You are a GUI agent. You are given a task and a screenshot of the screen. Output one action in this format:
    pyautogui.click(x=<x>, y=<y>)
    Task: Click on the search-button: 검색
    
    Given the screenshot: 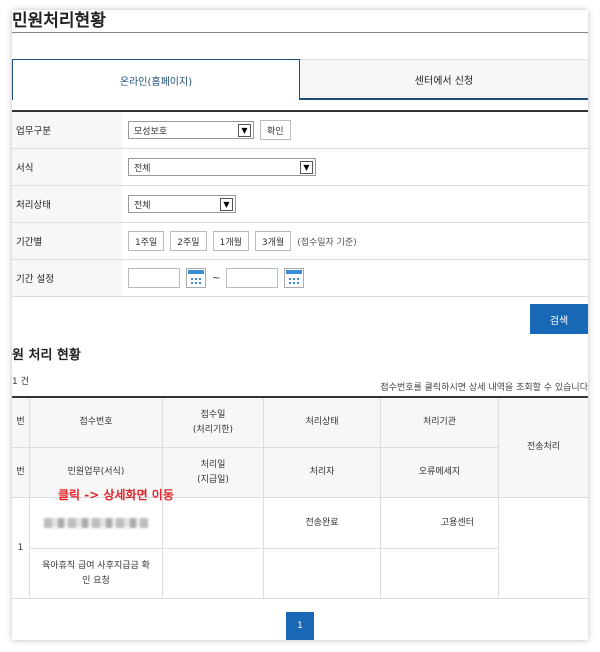 What is the action you would take?
    pyautogui.click(x=559, y=319)
    